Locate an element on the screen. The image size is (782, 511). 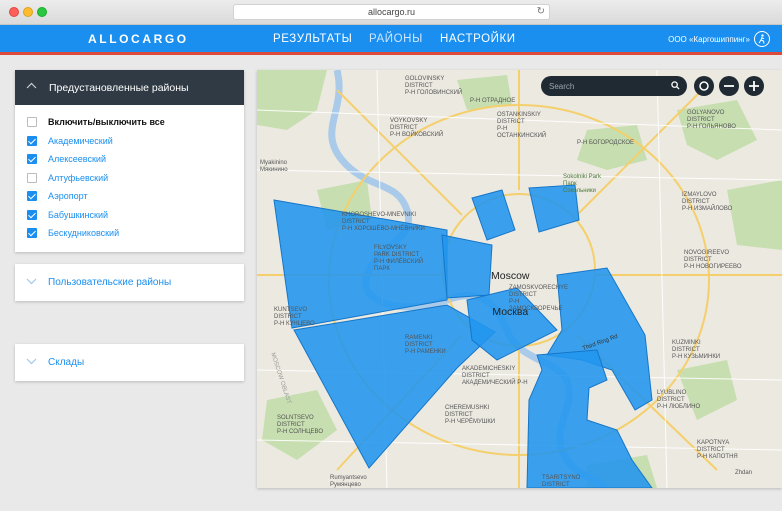
city-name-en: Moscow is located at coordinates (510, 276).